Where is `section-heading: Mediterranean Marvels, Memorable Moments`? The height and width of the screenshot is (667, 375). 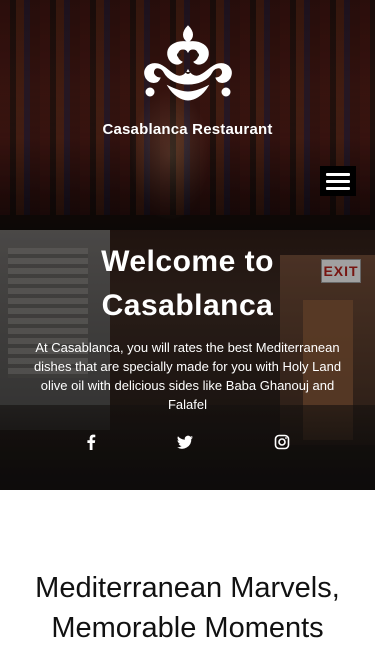
section-heading: Mediterranean Marvels, Memorable Moments is located at coordinates (187, 608).